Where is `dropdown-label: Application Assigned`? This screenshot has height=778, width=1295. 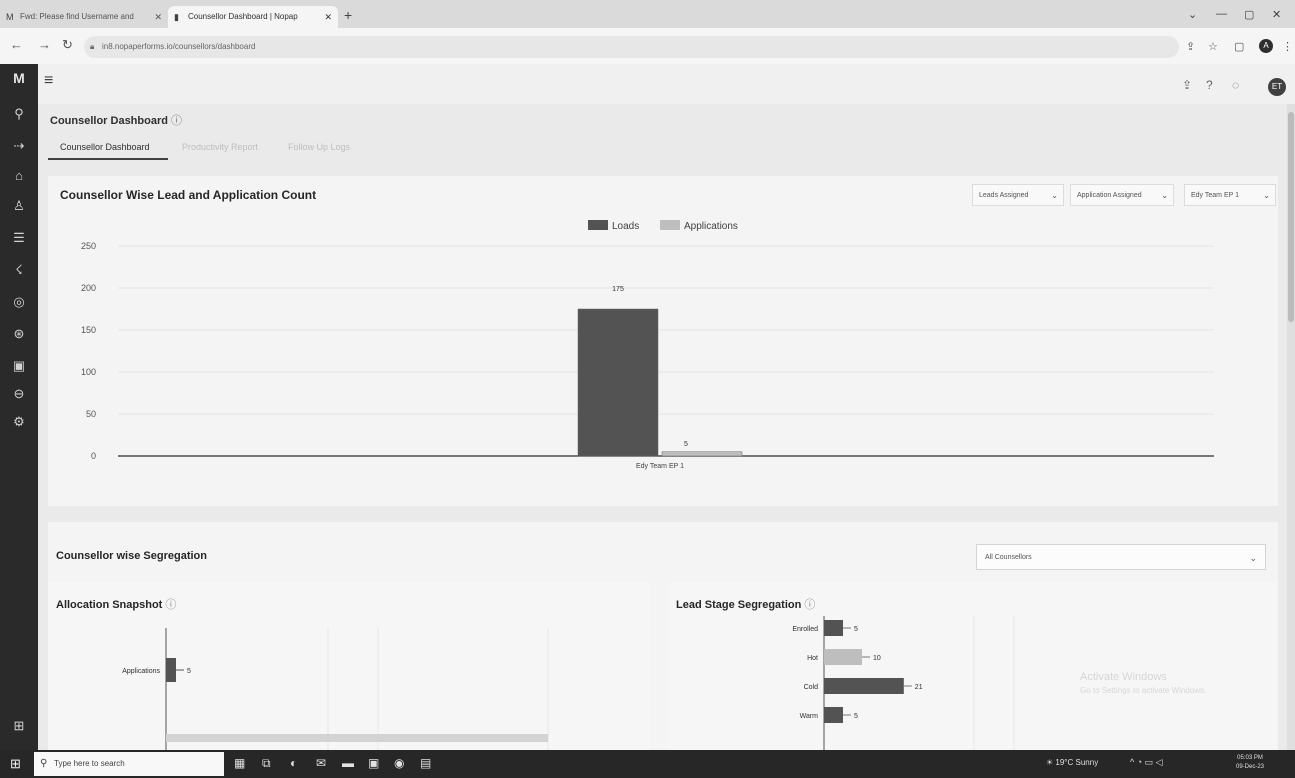 dropdown-label: Application Assigned is located at coordinates (1109, 195).